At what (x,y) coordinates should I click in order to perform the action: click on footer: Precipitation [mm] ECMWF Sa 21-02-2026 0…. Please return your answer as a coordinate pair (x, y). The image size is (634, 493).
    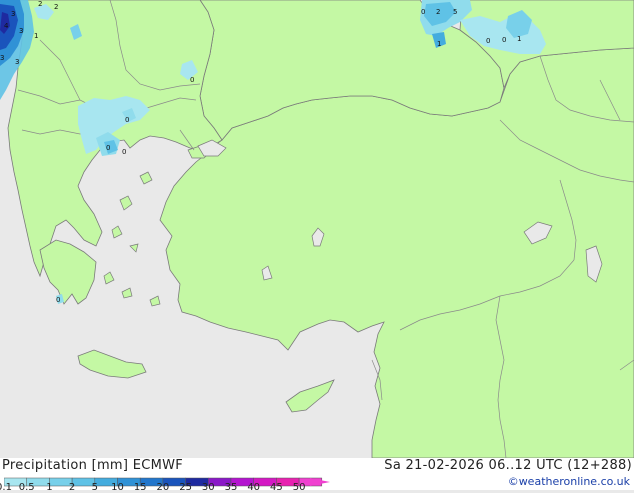
    Looking at the image, I should click on (317, 475).